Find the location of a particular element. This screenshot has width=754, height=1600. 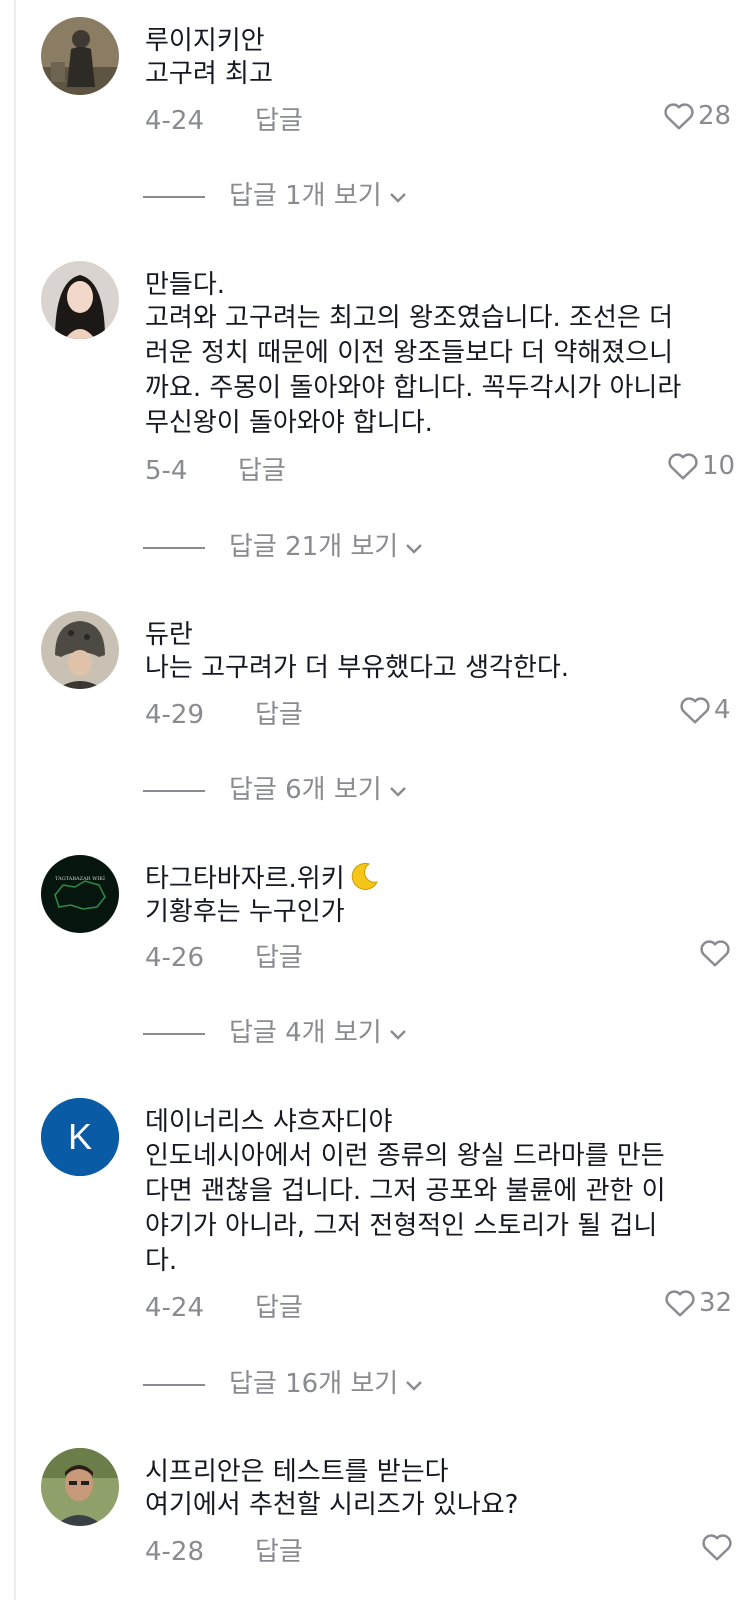

comment-username: 데이너리스 샤흐자디야 is located at coordinates (268, 1119).